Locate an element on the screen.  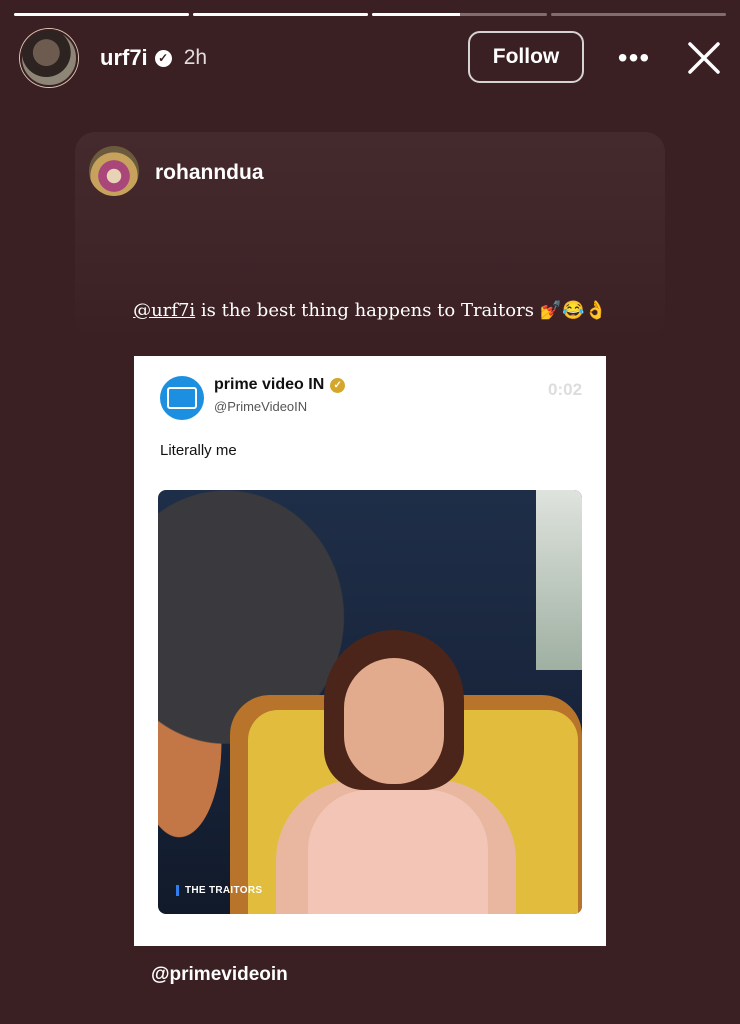
video-timer: 0:02 is located at coordinates (565, 389).